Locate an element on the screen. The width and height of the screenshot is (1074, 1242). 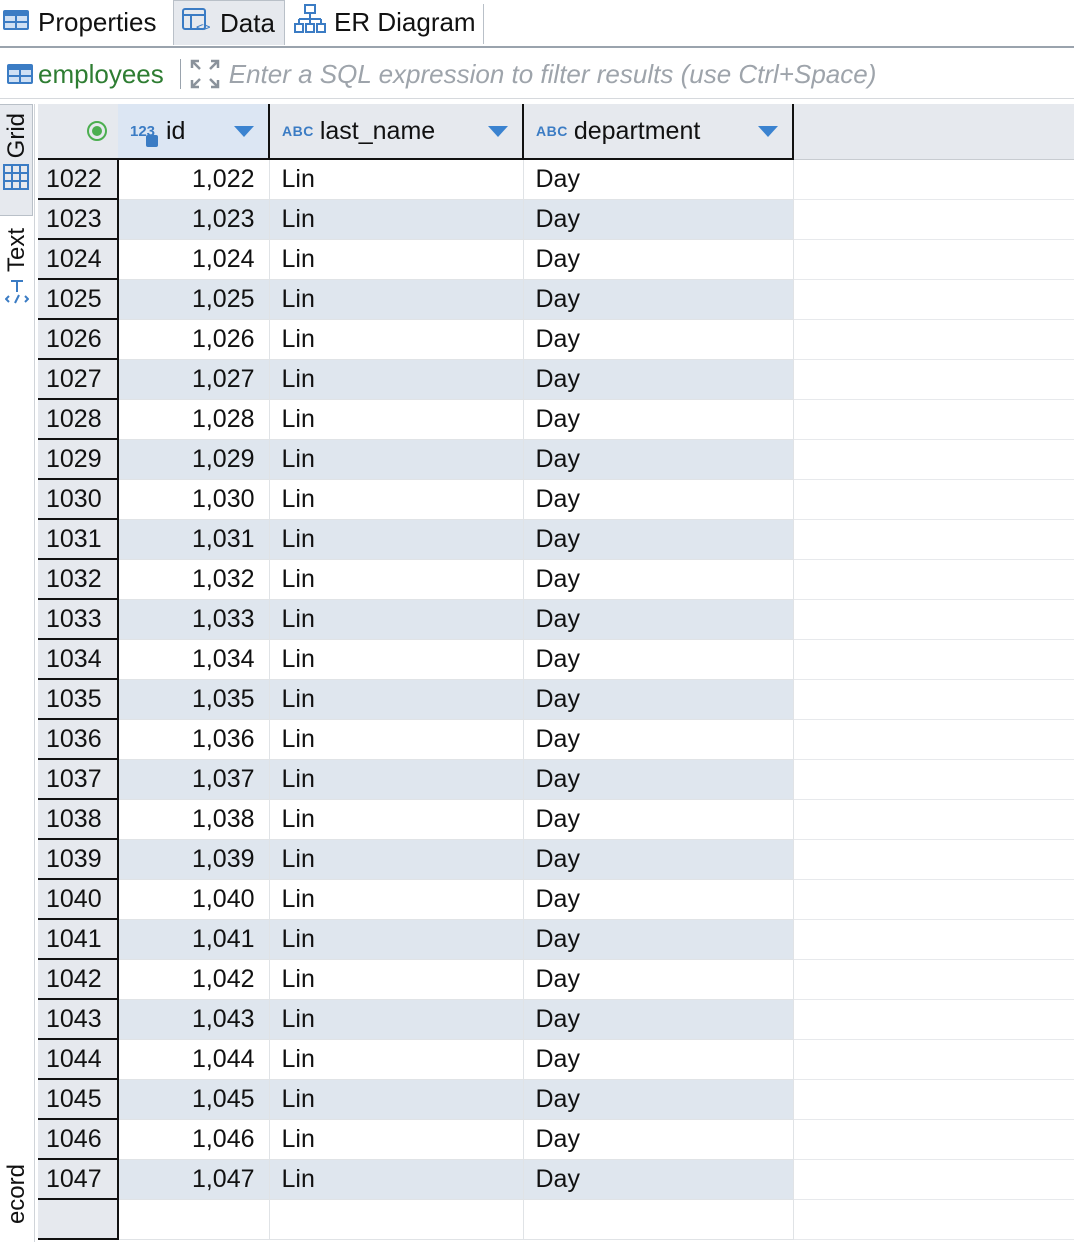
row-number: 1047 is located at coordinates (78, 1179).